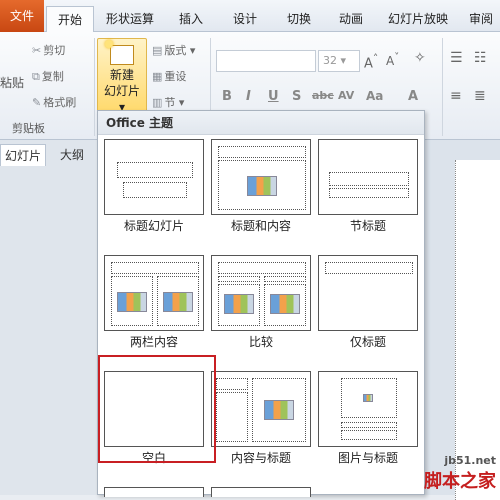 The image size is (500, 500). I want to click on grow-font-button: A˄, so click(371, 61).